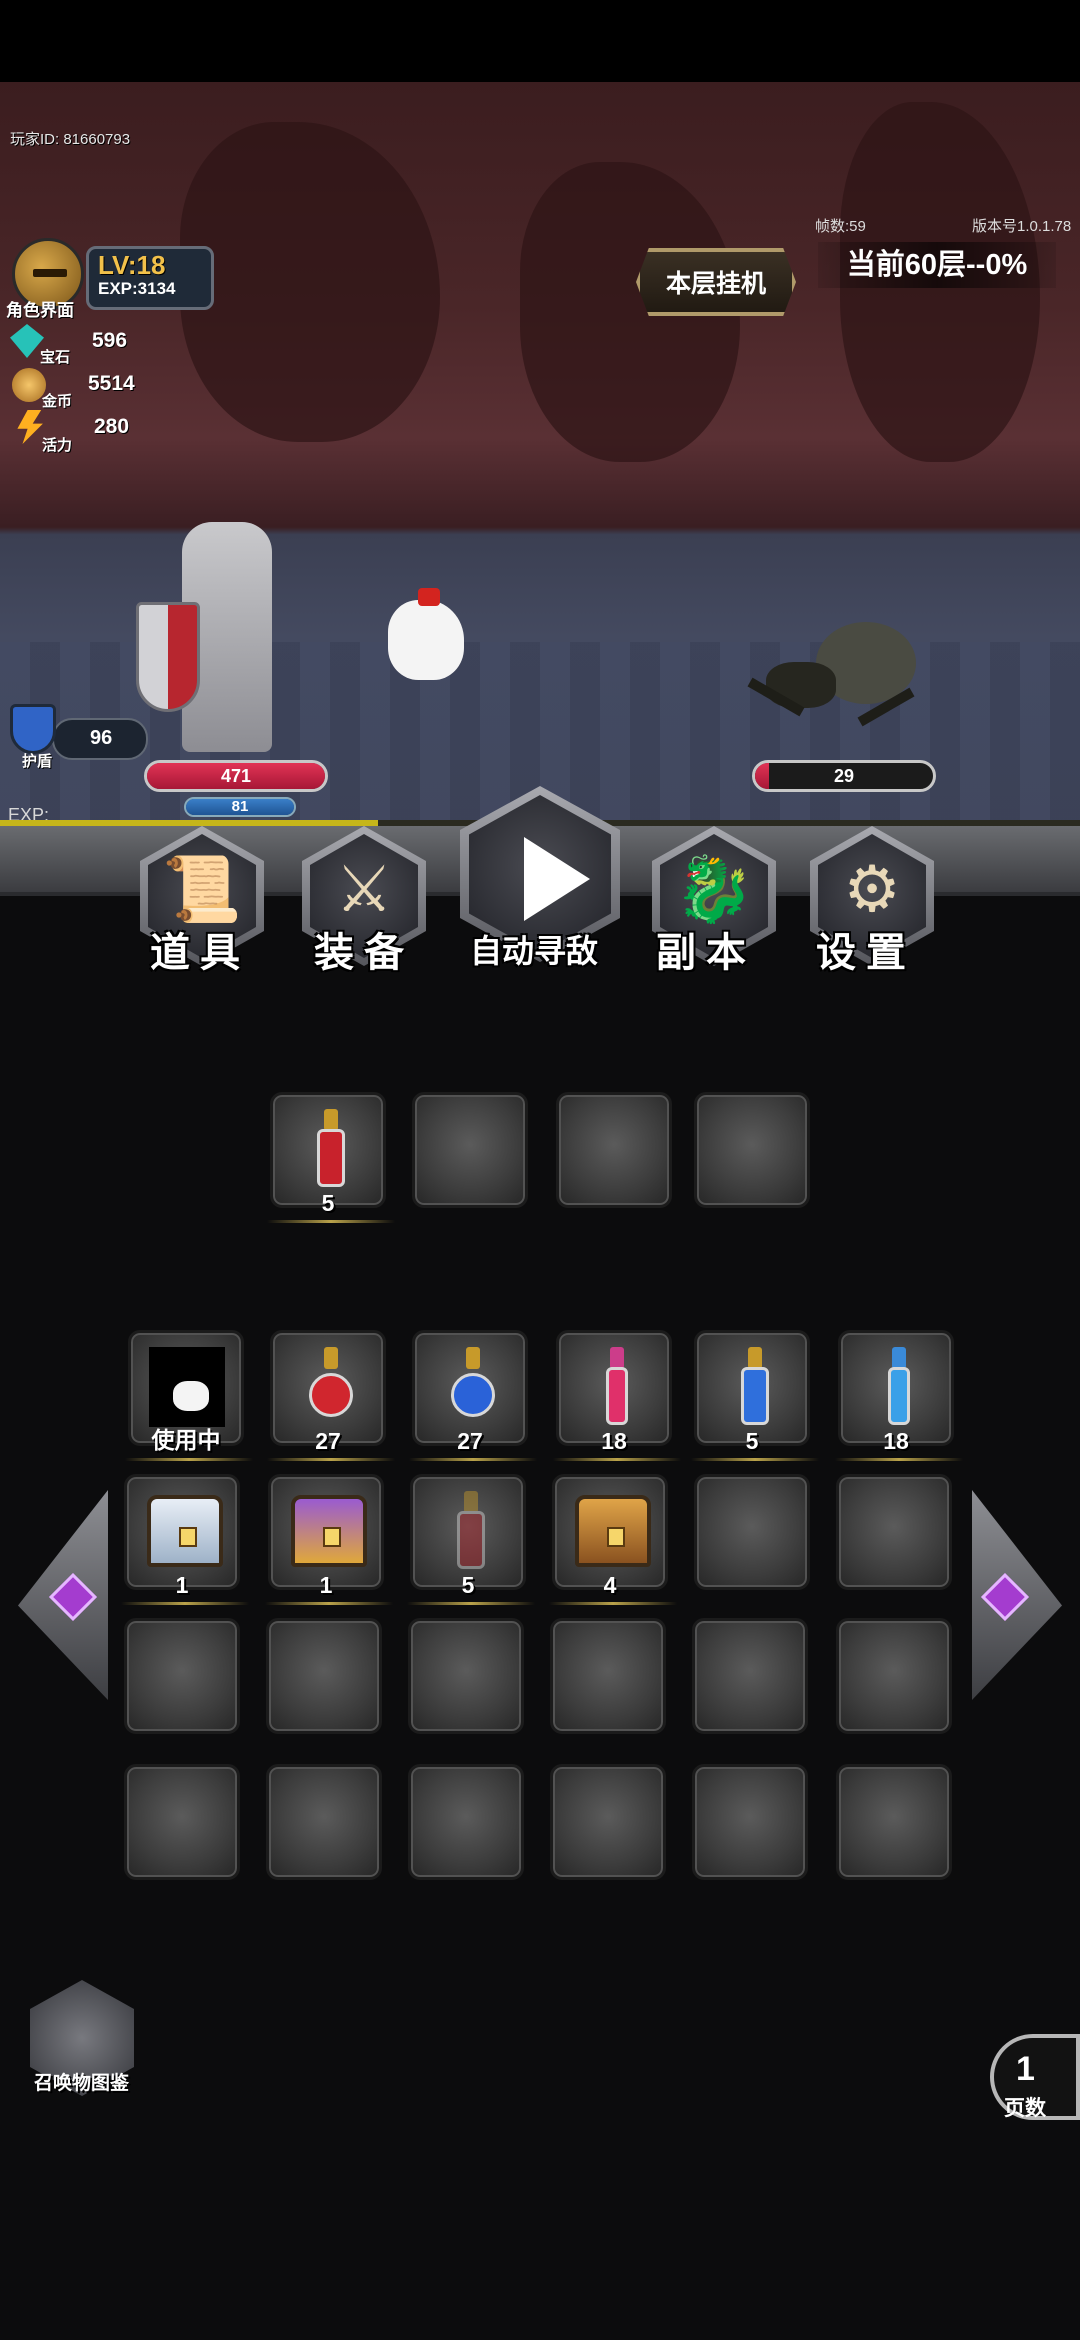 Image resolution: width=1080 pixels, height=2340 pixels. I want to click on purple-chest-icon, so click(329, 1531).